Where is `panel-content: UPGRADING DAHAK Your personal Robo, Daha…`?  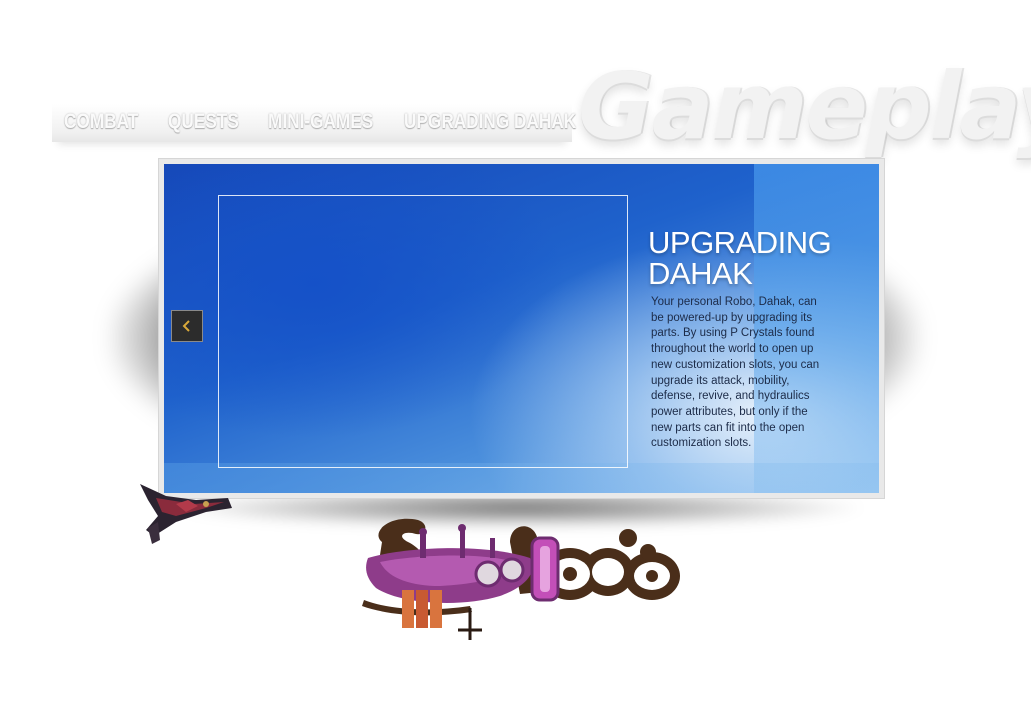 panel-content: UPGRADING DAHAK Your personal Robo, Daha… is located at coordinates (748, 339).